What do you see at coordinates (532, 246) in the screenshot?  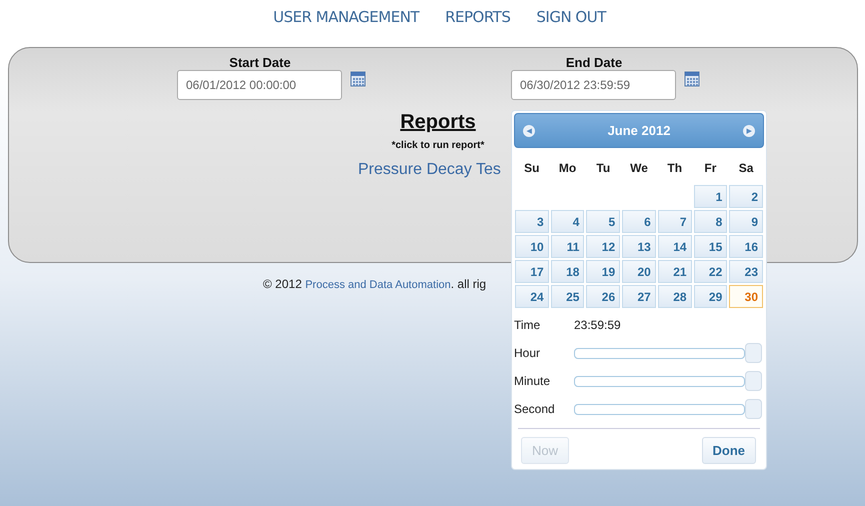 I see `day-cell: 10` at bounding box center [532, 246].